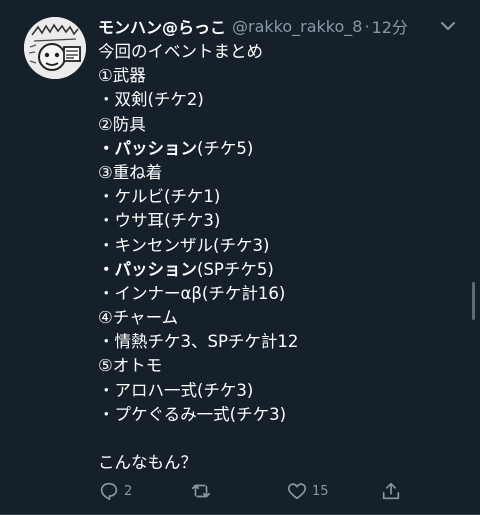 This screenshot has height=515, width=480. I want to click on tweet-line: ⑤オトモ, so click(130, 366).